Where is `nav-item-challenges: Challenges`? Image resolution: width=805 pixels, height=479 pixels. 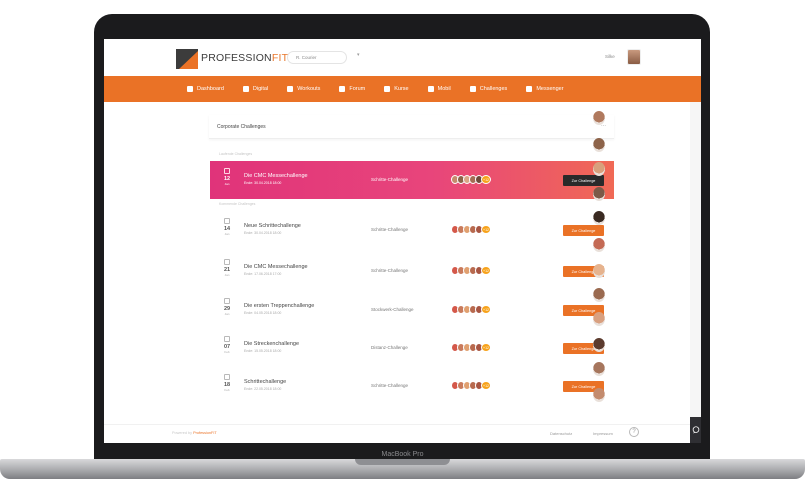
nav-item-challenges: Challenges is located at coordinates (488, 89).